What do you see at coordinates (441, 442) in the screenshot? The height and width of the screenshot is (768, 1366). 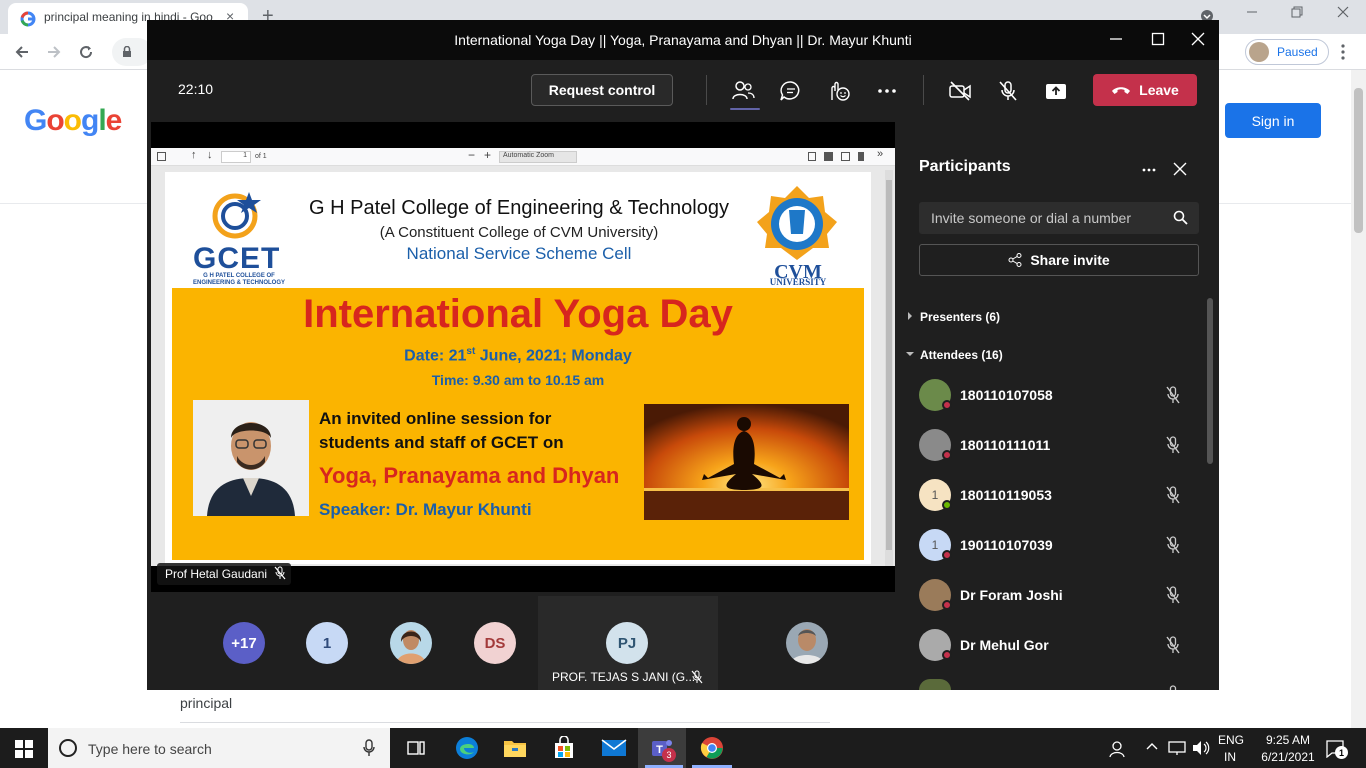 I see `invite-text-line-2: students and staff of GCET on` at bounding box center [441, 442].